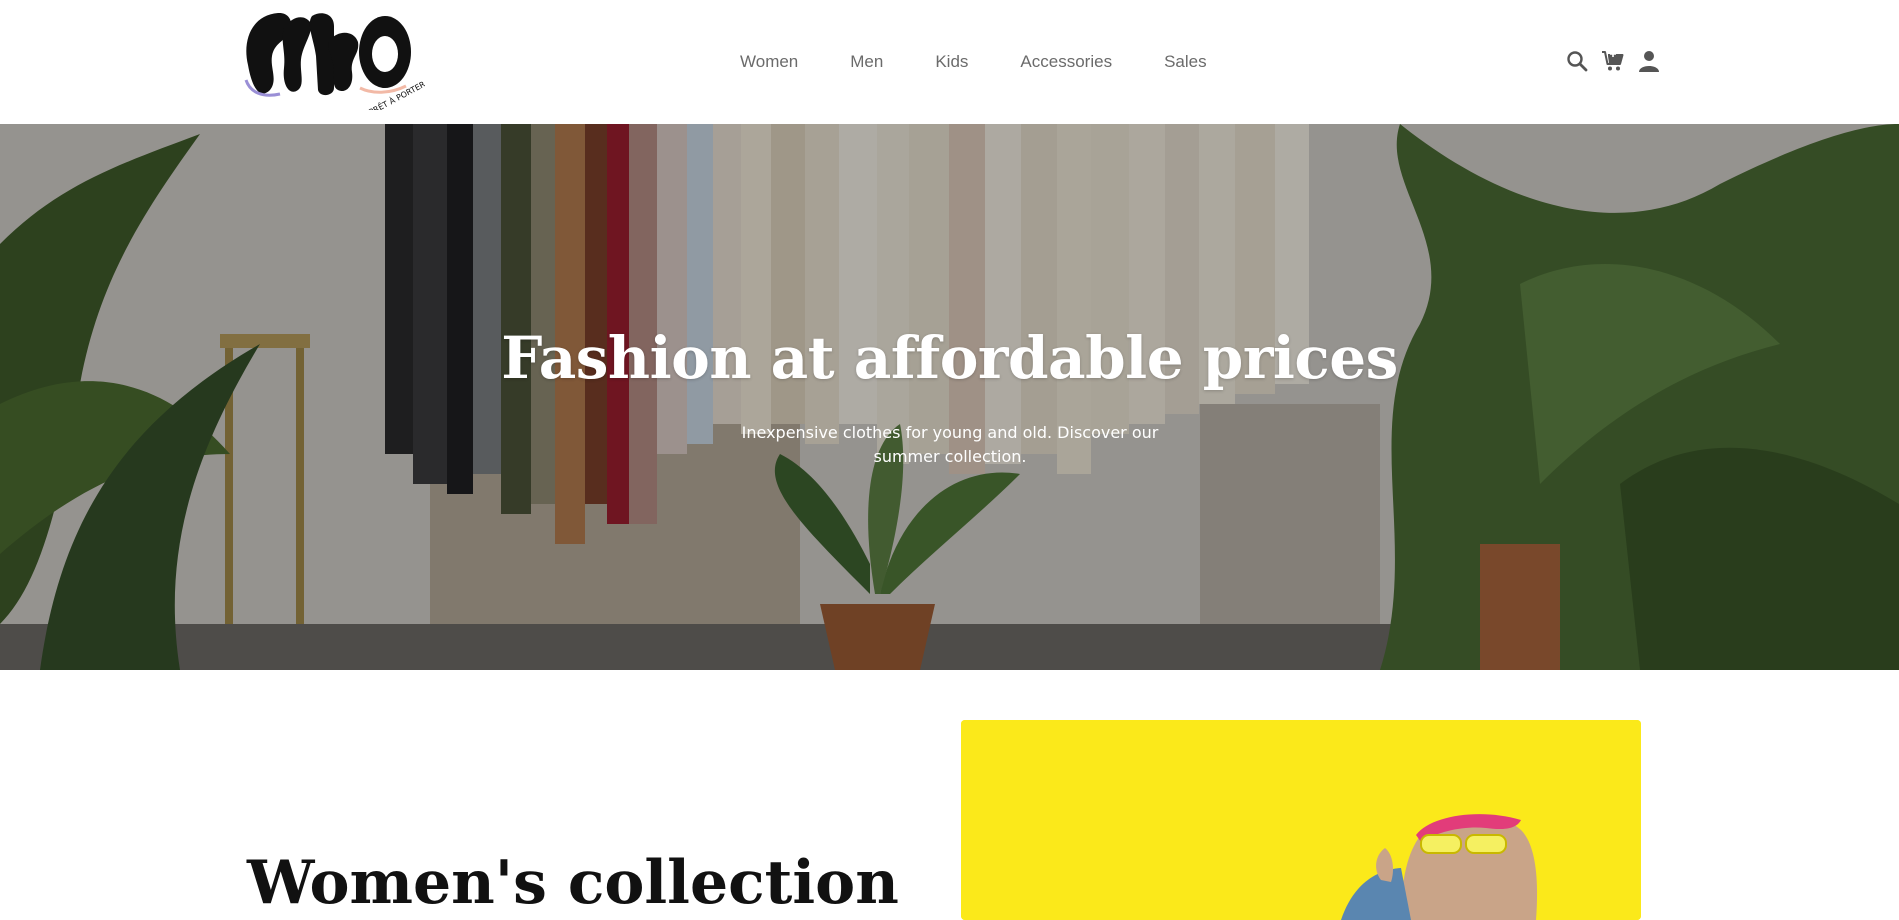 The height and width of the screenshot is (920, 1899). What do you see at coordinates (973, 62) in the screenshot?
I see `main-nav: Women Men Kids Accessories Sales` at bounding box center [973, 62].